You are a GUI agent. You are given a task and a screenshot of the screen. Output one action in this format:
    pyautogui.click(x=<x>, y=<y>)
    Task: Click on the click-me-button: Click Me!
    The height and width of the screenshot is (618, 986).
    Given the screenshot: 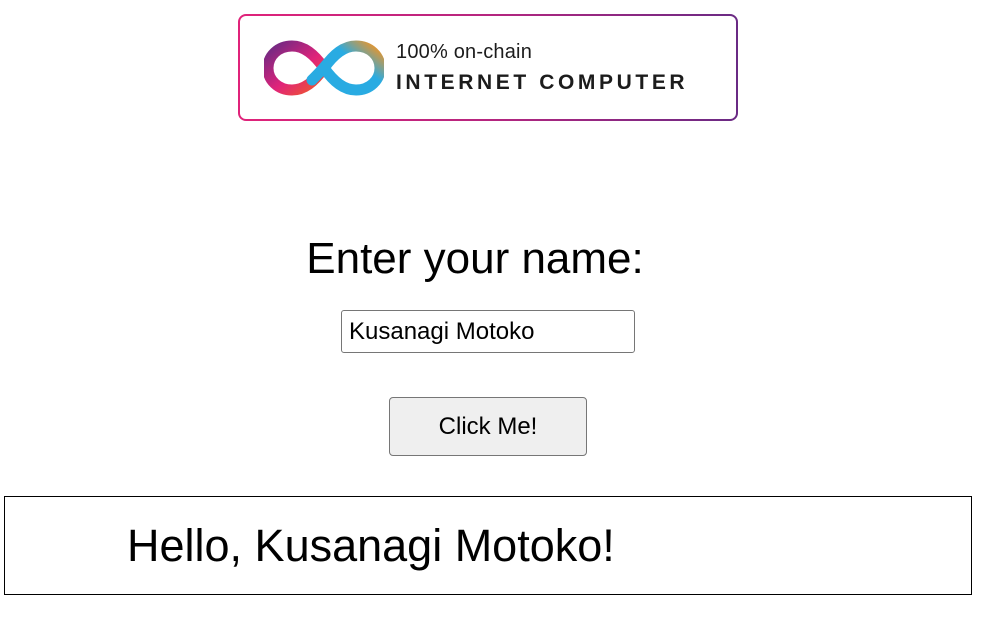 What is the action you would take?
    pyautogui.click(x=488, y=426)
    